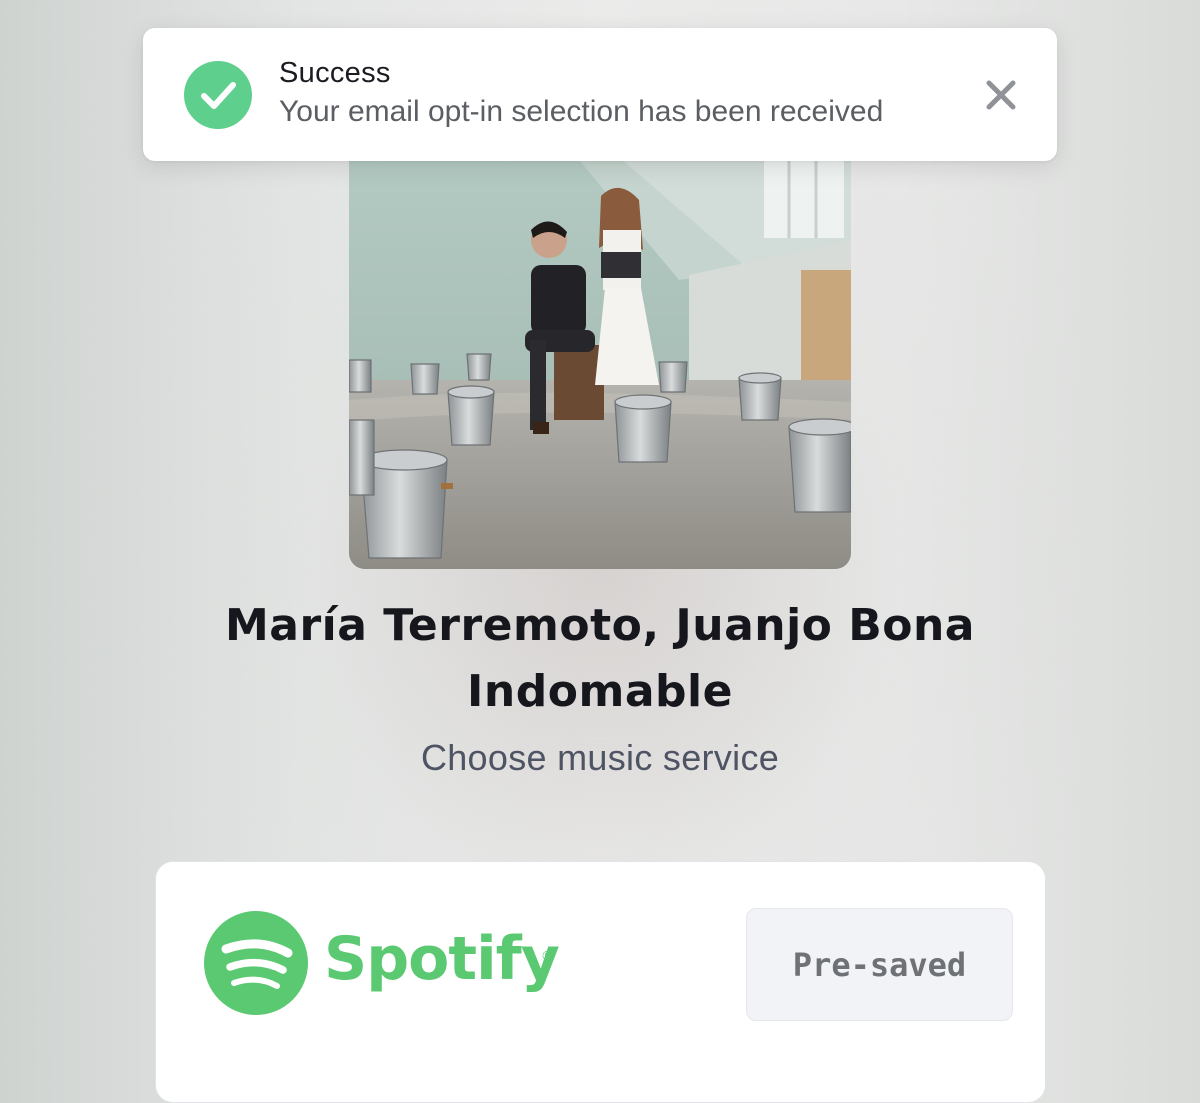  What do you see at coordinates (335, 73) in the screenshot?
I see `toast-title: Success` at bounding box center [335, 73].